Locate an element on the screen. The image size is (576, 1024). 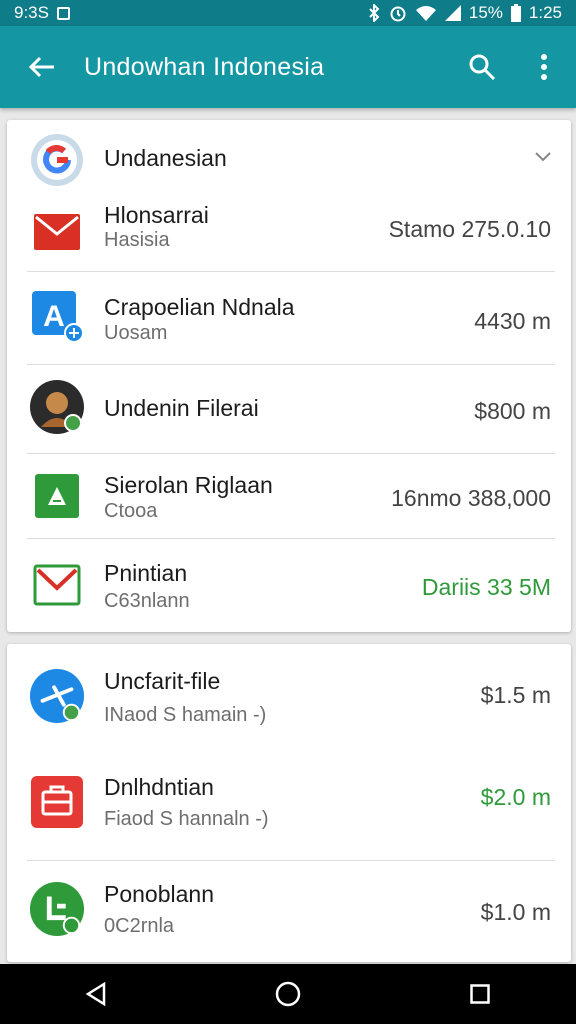
item-subtitle: Ctooa is located at coordinates (131, 511).